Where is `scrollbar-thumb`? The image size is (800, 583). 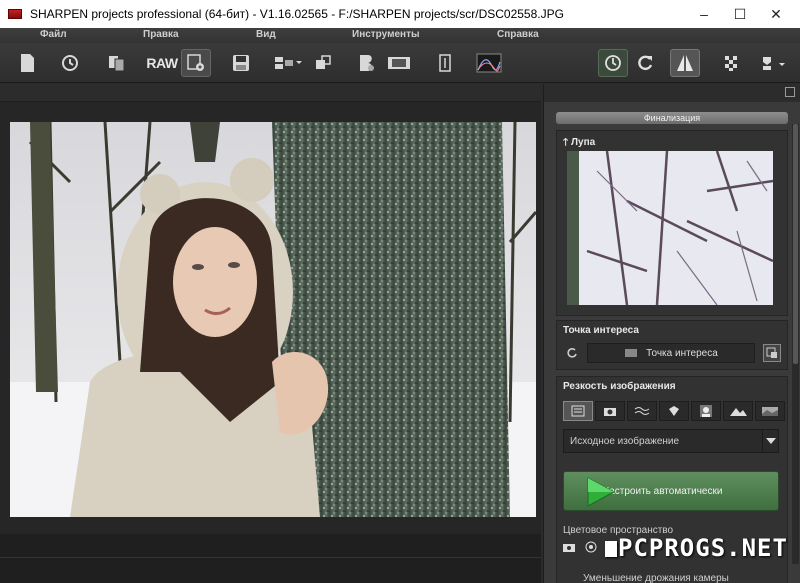 scrollbar-thumb is located at coordinates (795, 244).